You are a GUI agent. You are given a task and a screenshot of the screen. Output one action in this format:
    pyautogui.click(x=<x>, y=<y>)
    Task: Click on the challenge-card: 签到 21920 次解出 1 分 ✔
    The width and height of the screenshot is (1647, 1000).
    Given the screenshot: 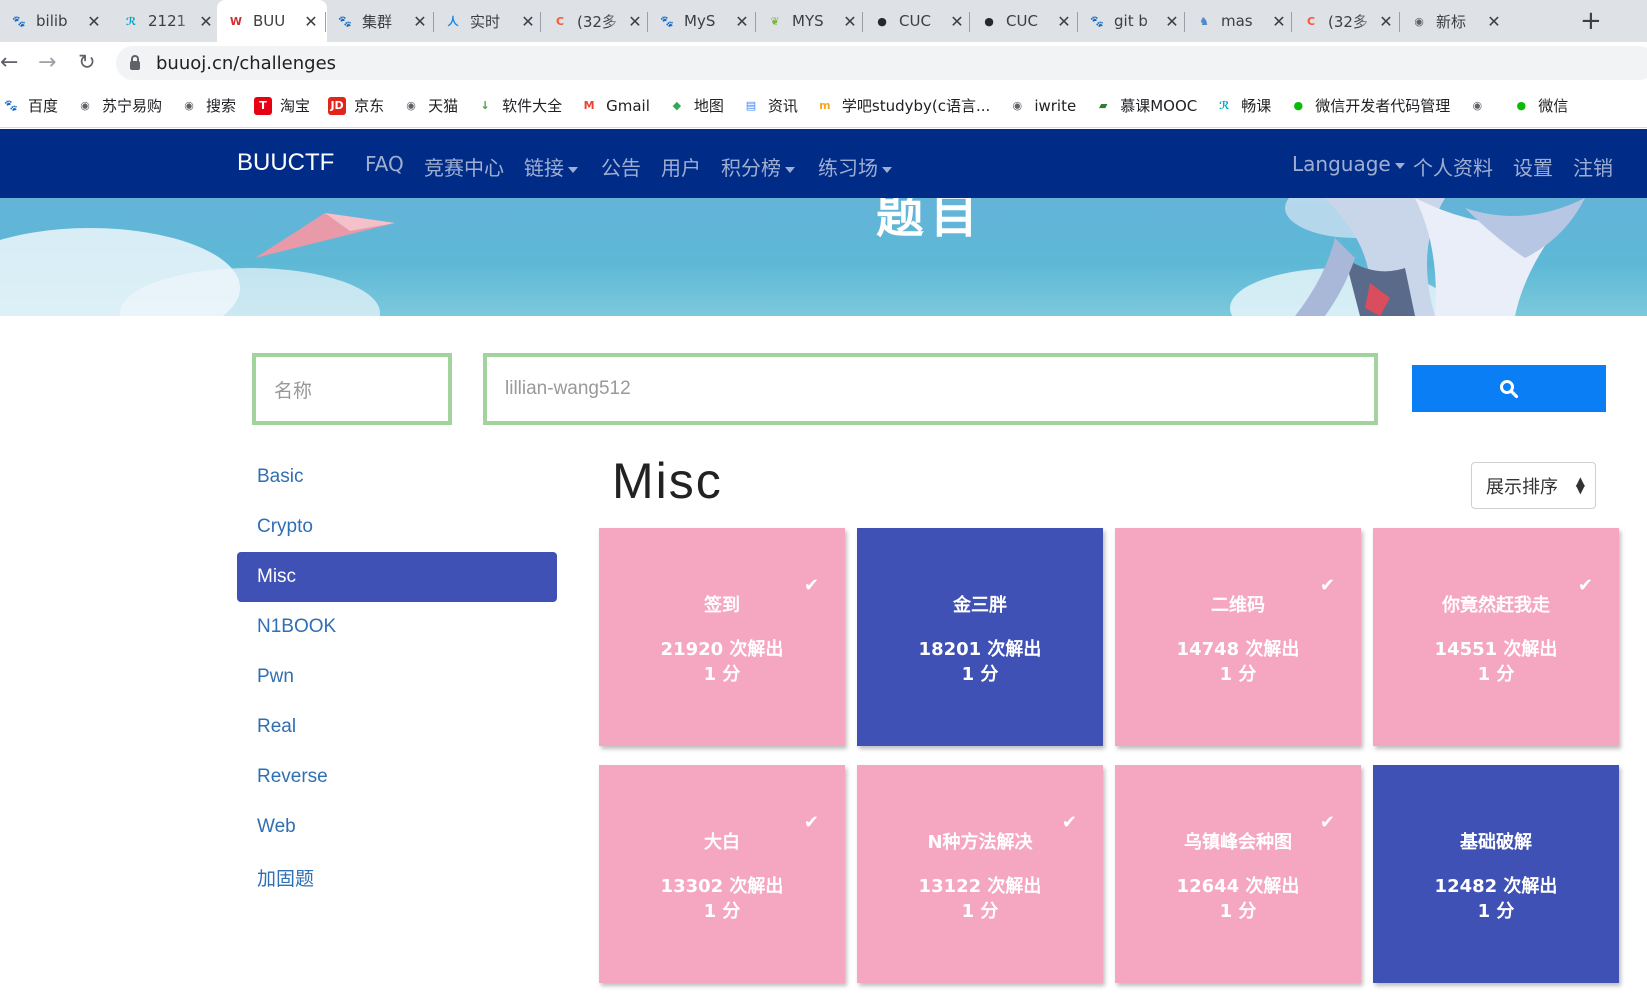 What is the action you would take?
    pyautogui.click(x=722, y=637)
    